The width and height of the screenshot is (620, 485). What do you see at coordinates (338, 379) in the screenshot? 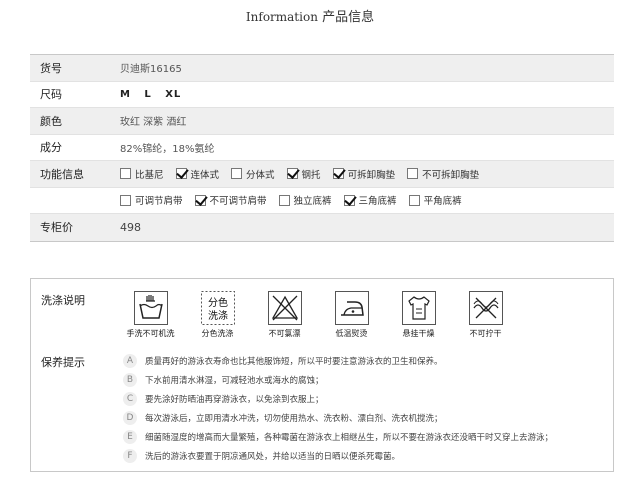
I see `care-tip: B 下水前用清水淋湿，可减轻池水或海水的腐蚀；` at bounding box center [338, 379].